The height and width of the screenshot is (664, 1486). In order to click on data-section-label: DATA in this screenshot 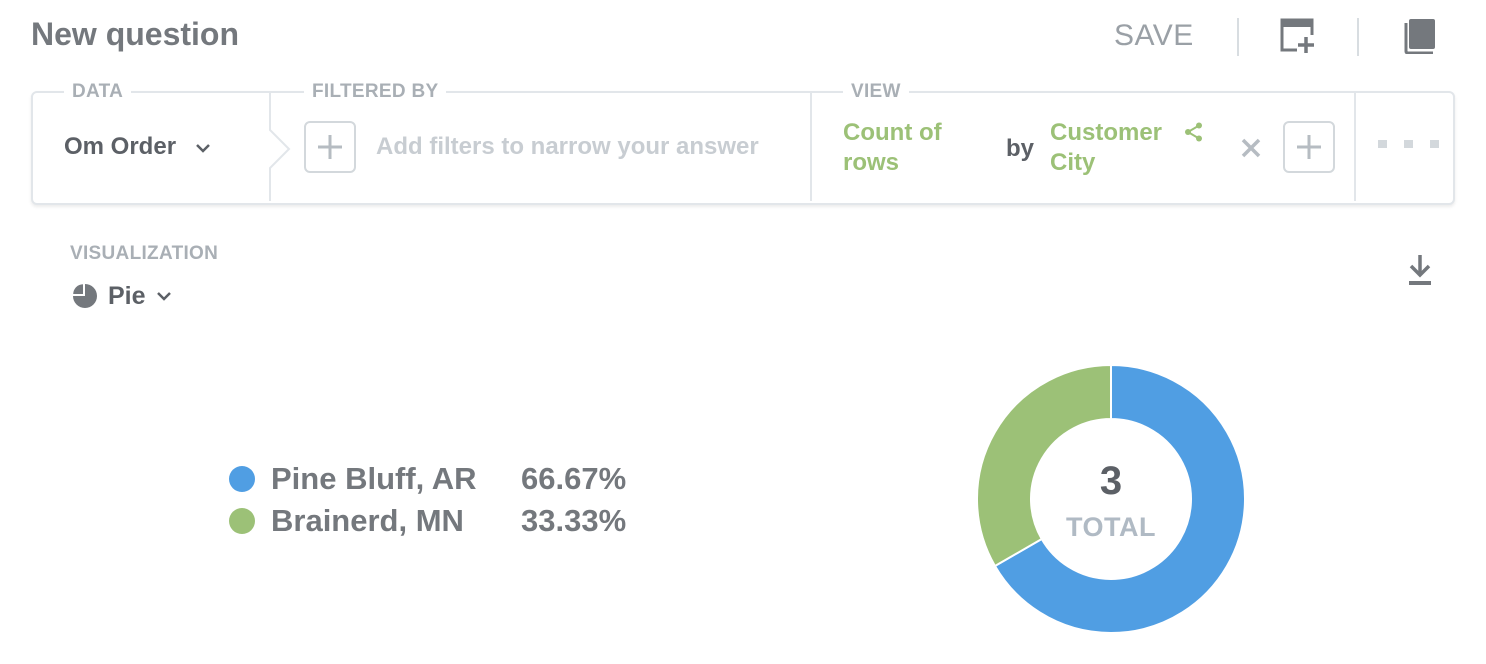, I will do `click(98, 92)`.